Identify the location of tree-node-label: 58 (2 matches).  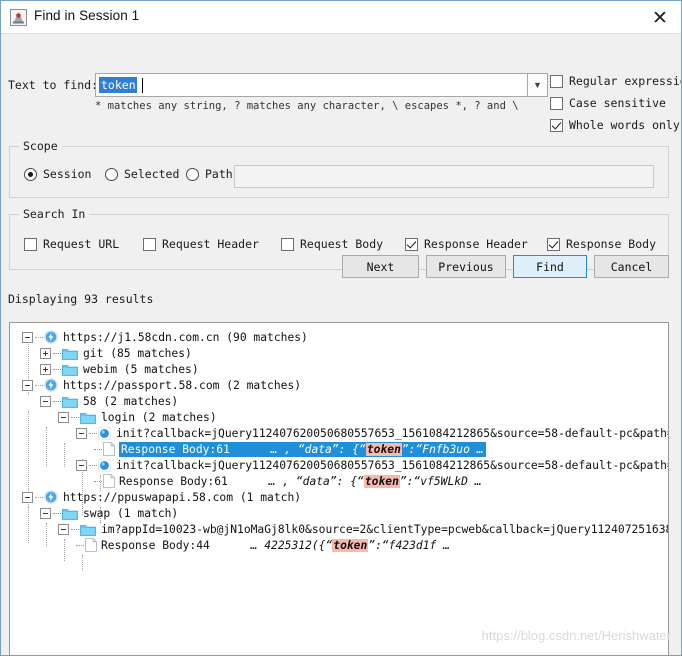
(131, 401).